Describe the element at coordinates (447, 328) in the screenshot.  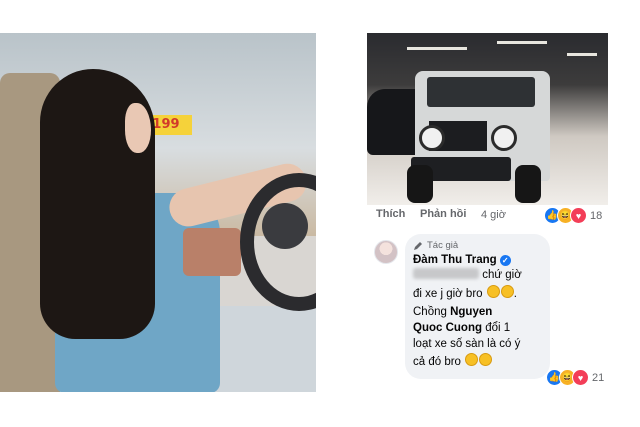
I see `mention-link-cont: Quoc Cuong` at that location.